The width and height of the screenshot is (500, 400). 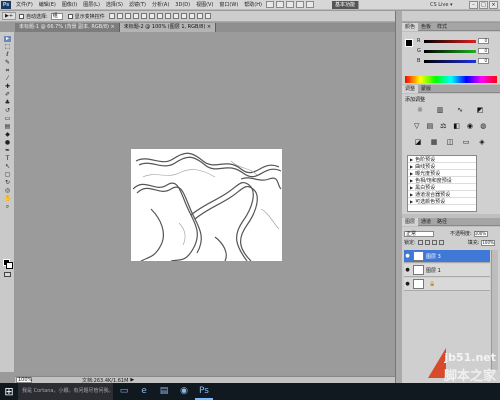 What do you see at coordinates (269, 4) in the screenshot?
I see `bridge-icon` at bounding box center [269, 4].